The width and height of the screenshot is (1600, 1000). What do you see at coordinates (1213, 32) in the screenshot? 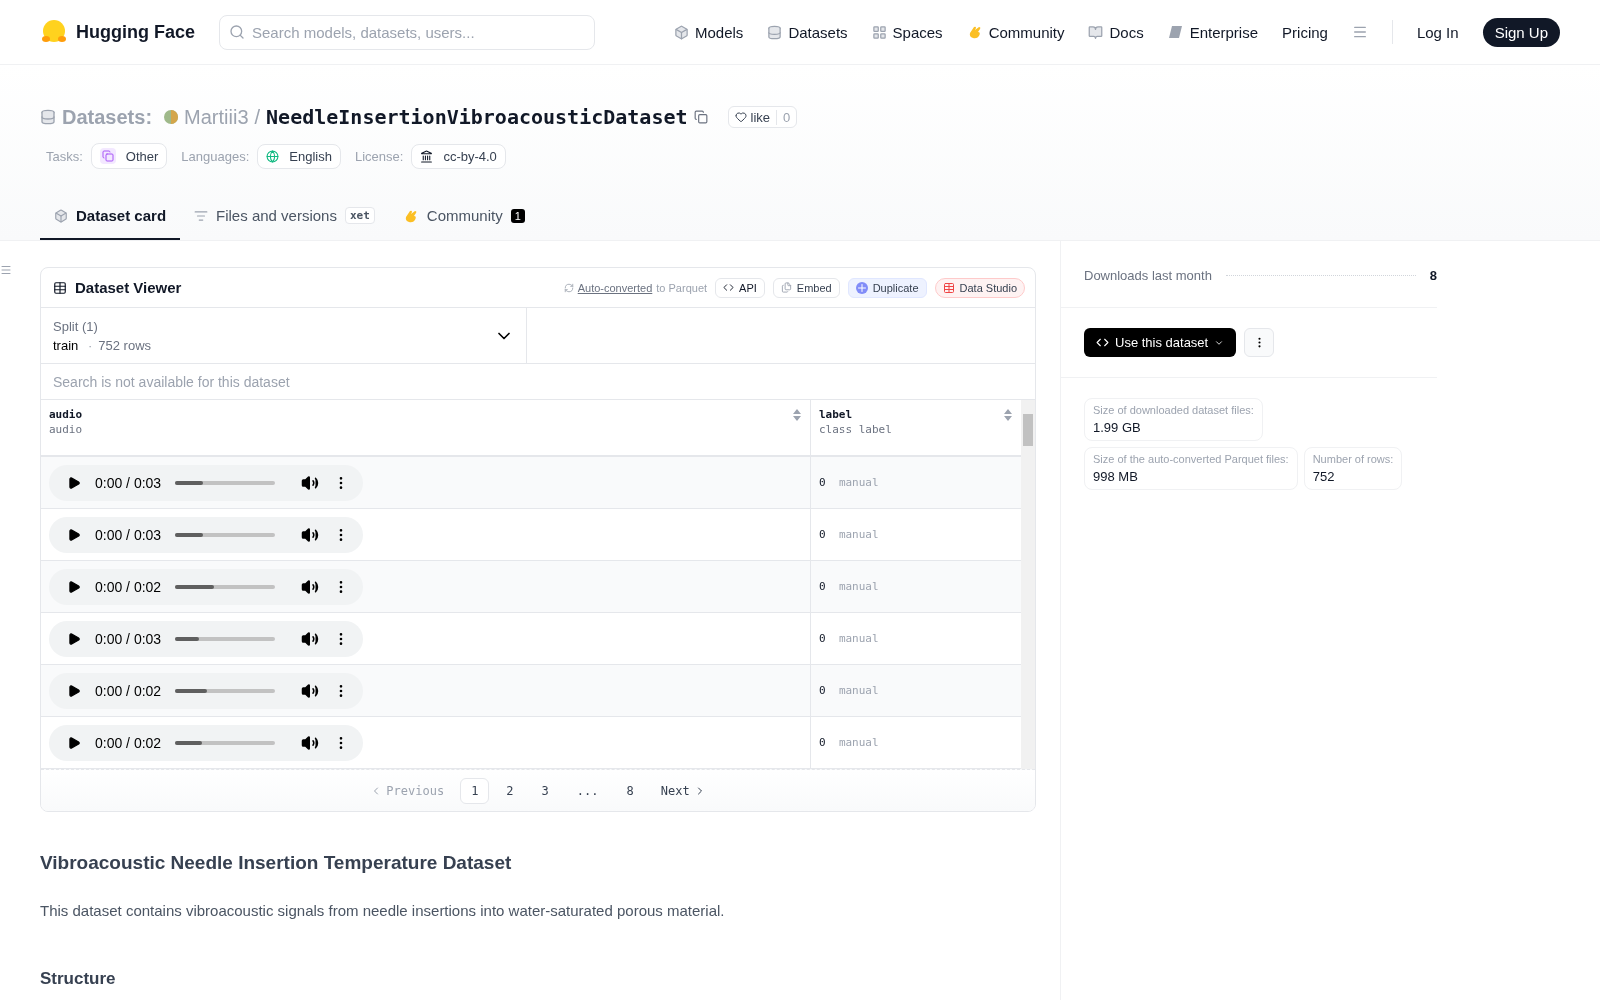
I see `nav-link: Enterprise` at bounding box center [1213, 32].